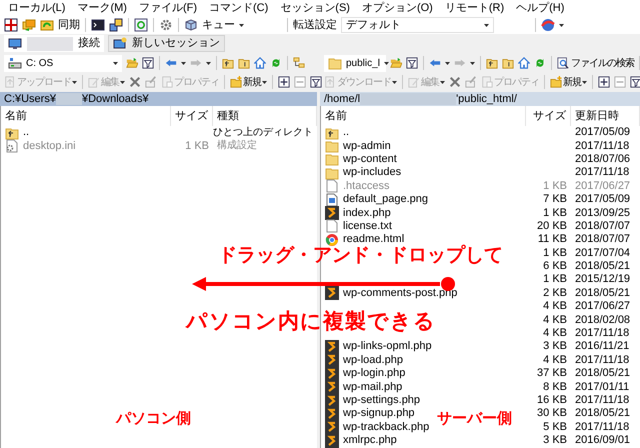 The height and width of the screenshot is (448, 640). What do you see at coordinates (11, 25) in the screenshot?
I see `grid-icon` at bounding box center [11, 25].